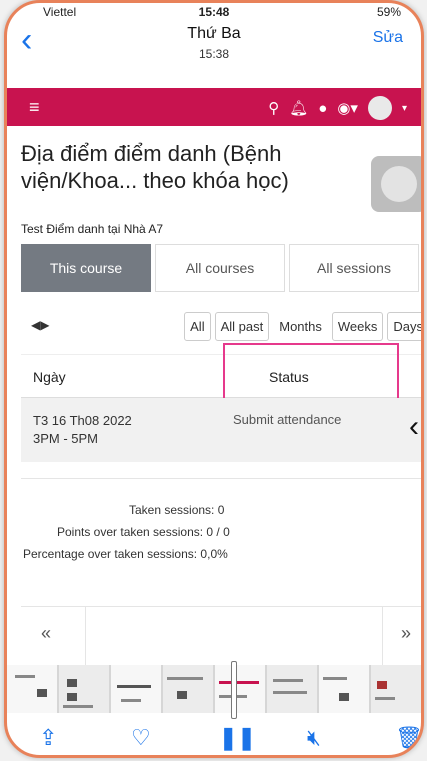 The width and height of the screenshot is (427, 761). What do you see at coordinates (379, 108) in the screenshot?
I see `avatar` at bounding box center [379, 108].